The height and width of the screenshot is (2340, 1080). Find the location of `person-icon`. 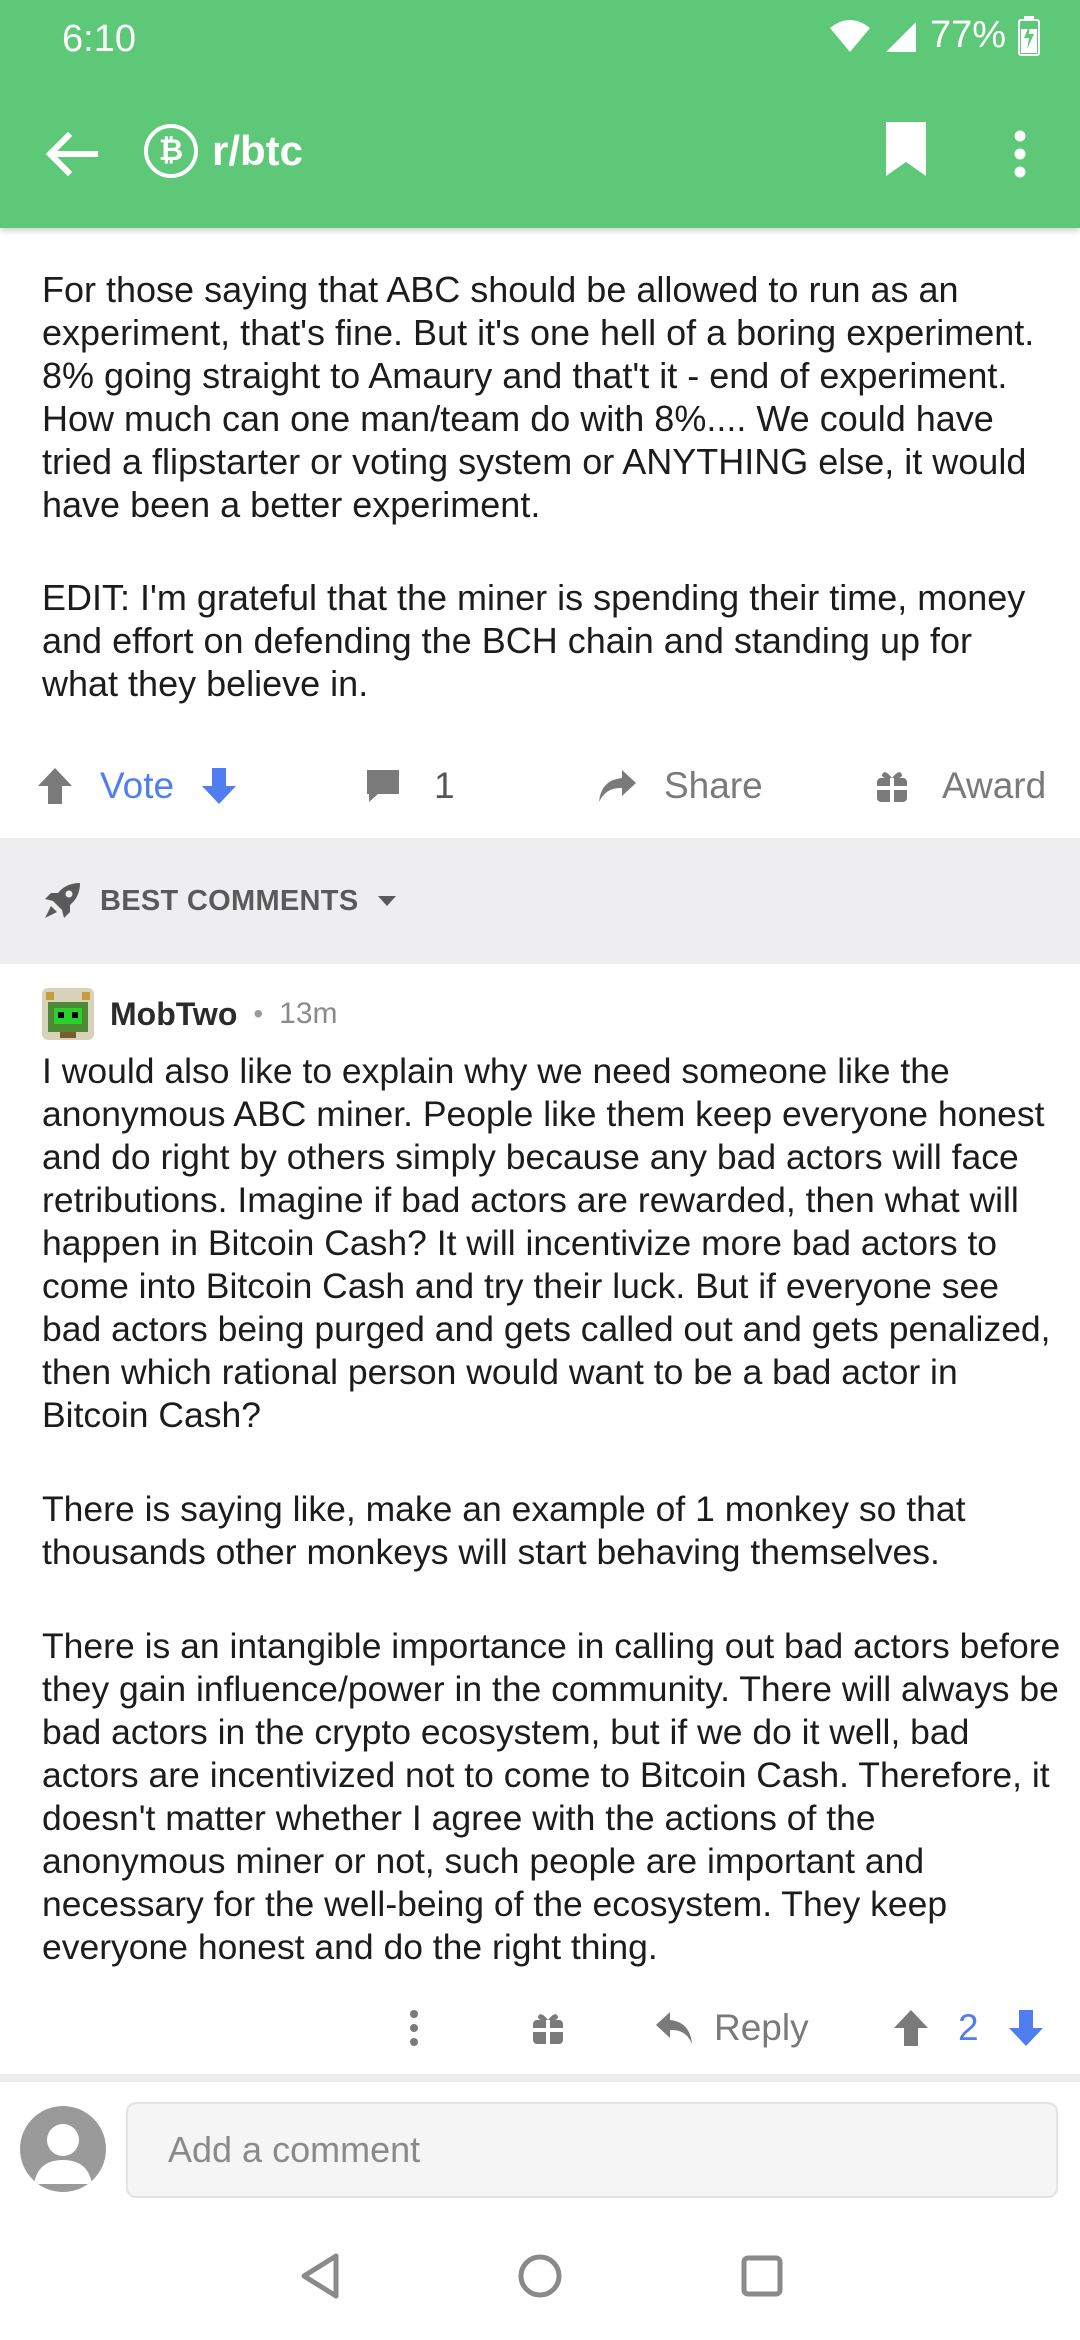

person-icon is located at coordinates (63, 2154).